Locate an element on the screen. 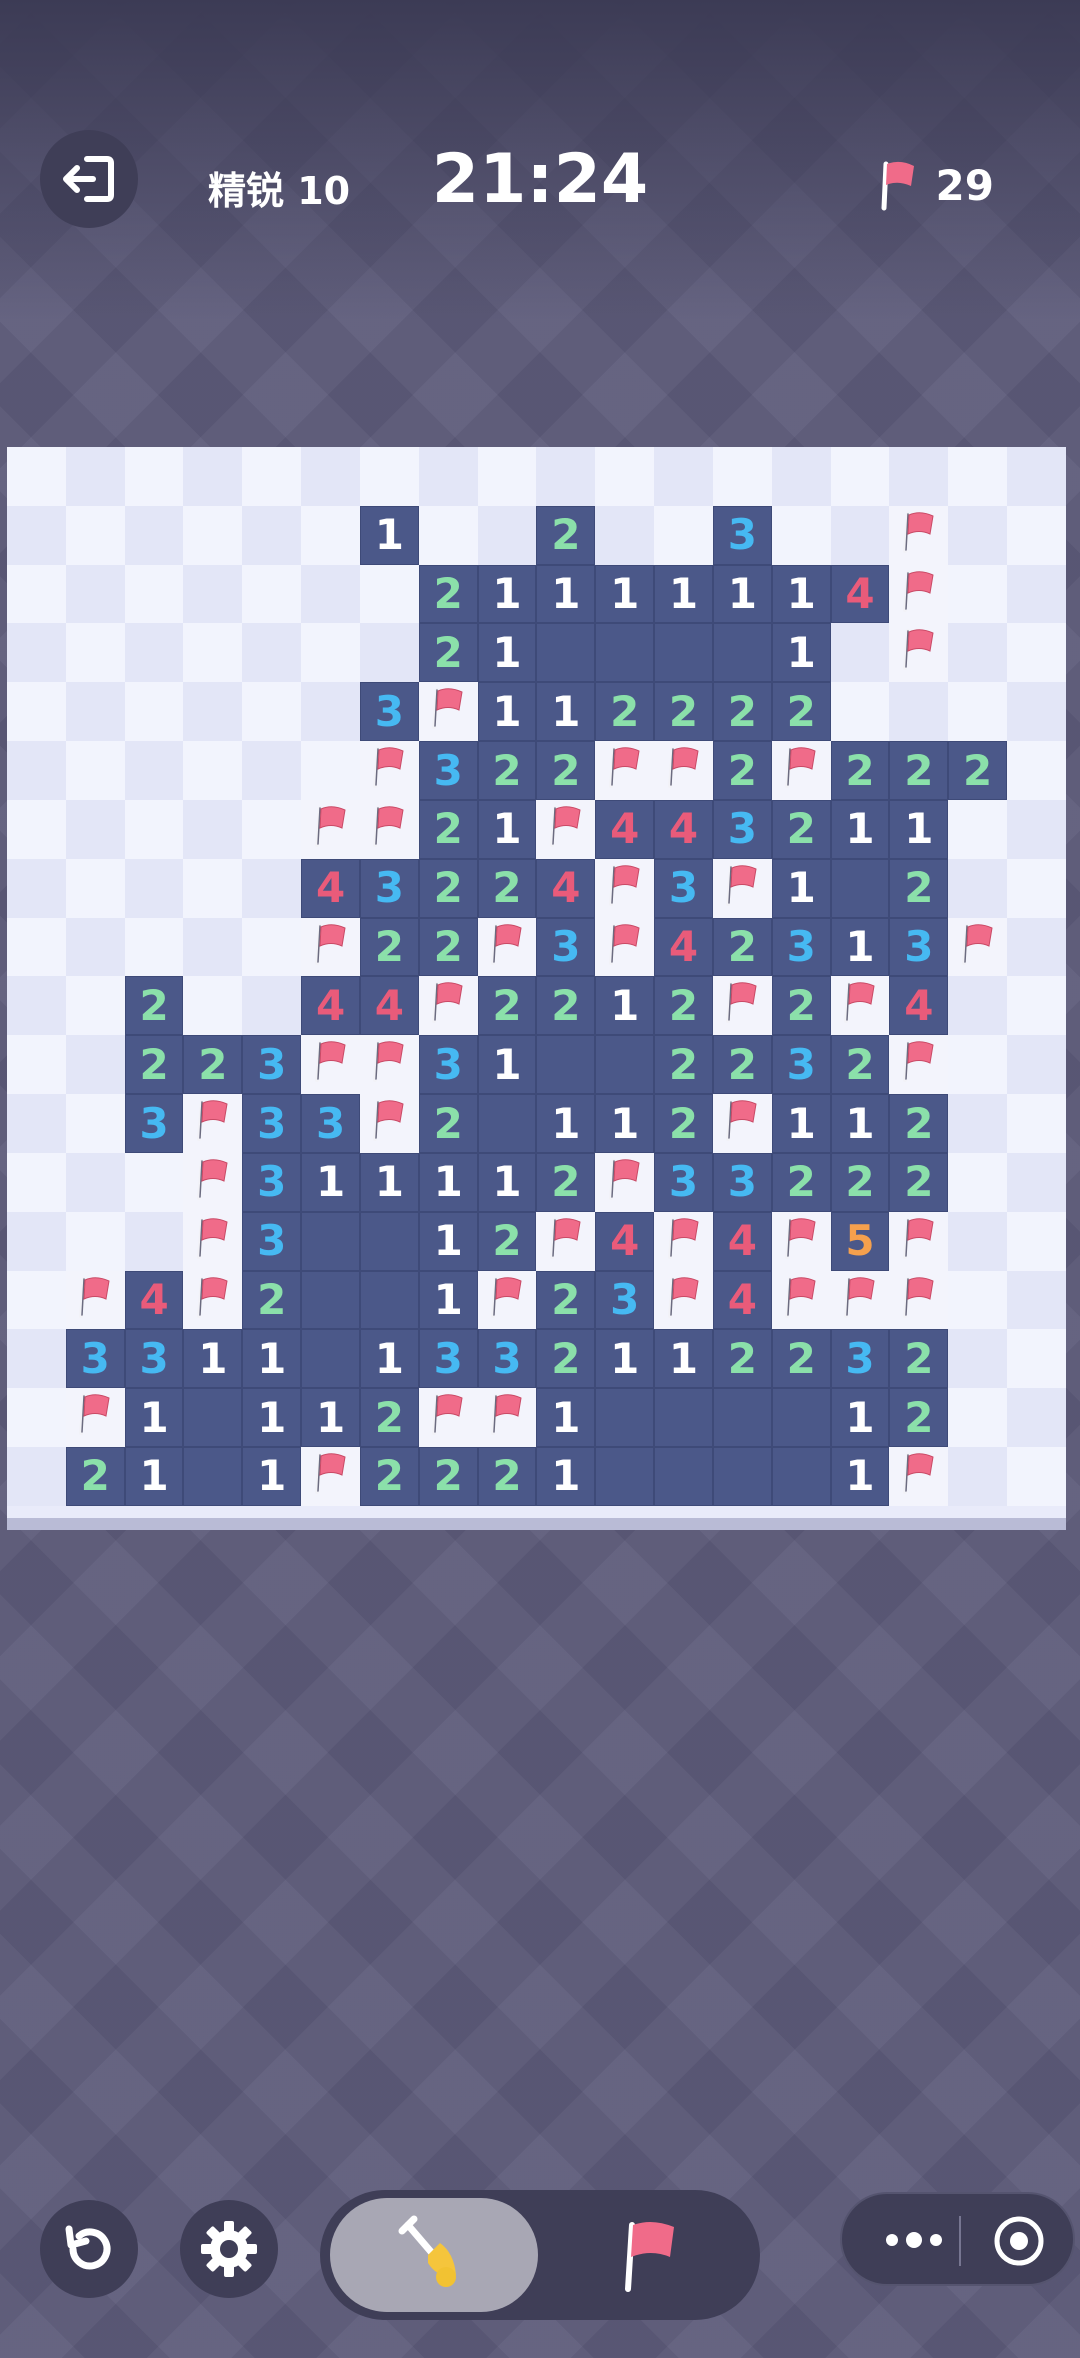 This screenshot has width=1080, height=2358. target-icon is located at coordinates (1019, 2241).